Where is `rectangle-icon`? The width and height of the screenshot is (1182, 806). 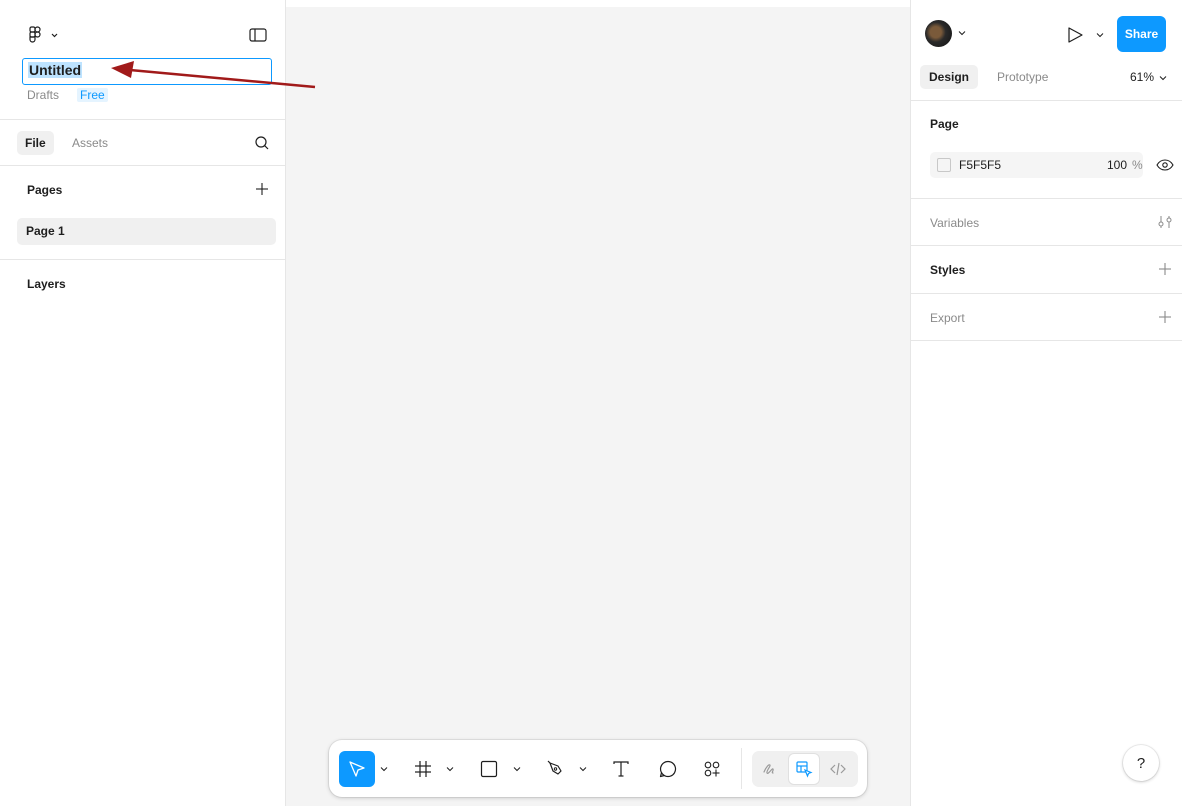 rectangle-icon is located at coordinates (489, 769).